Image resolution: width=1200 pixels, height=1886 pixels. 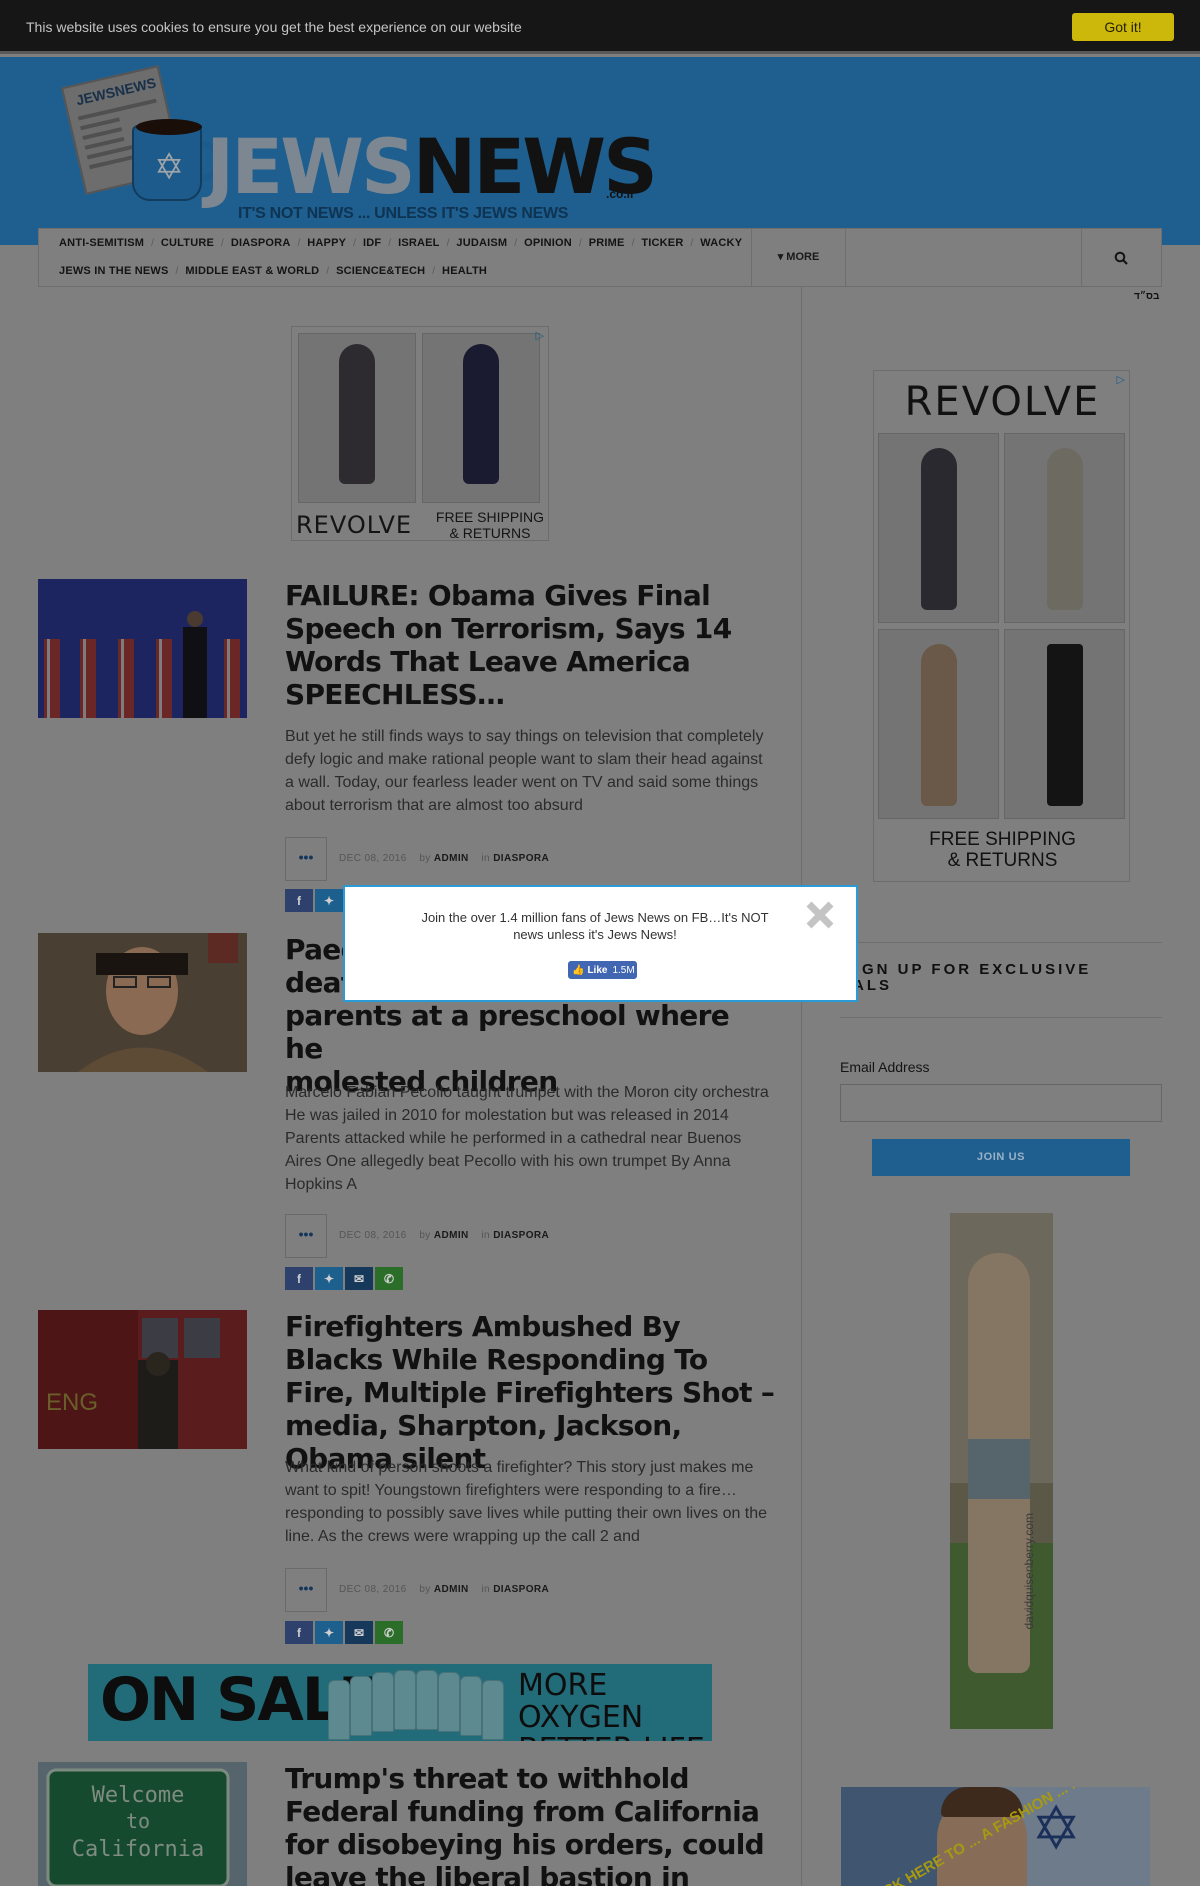 What do you see at coordinates (798, 257) in the screenshot?
I see `nav-more-button: ▾ MORE` at bounding box center [798, 257].